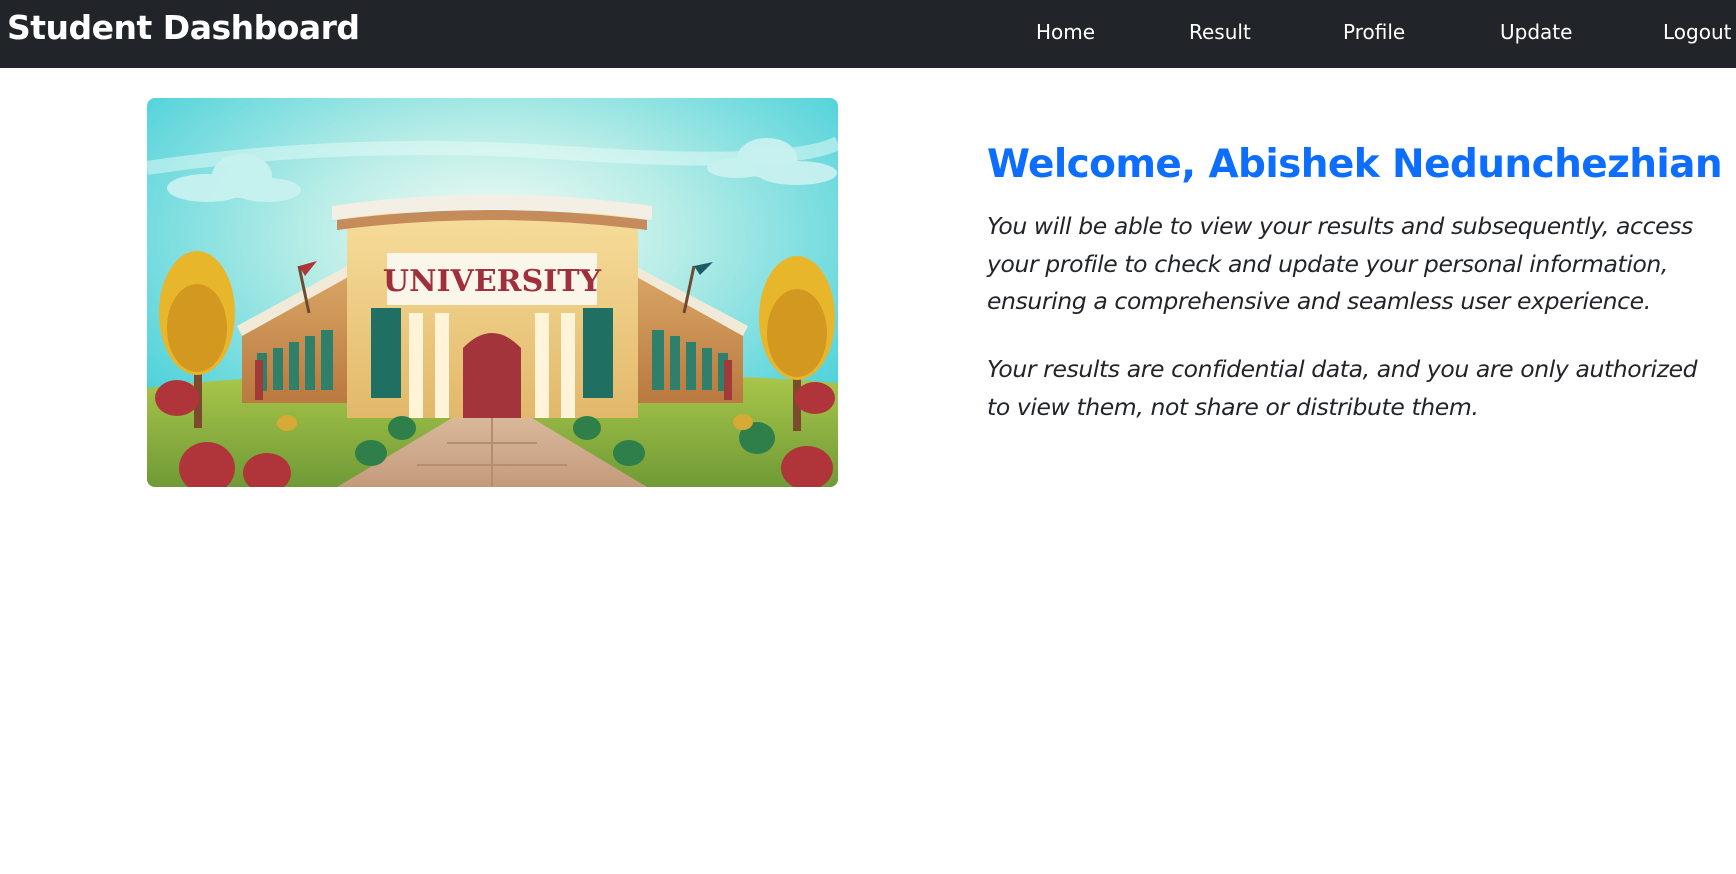 This screenshot has width=1736, height=874. I want to click on nav-logout-link: Logout, so click(1697, 32).